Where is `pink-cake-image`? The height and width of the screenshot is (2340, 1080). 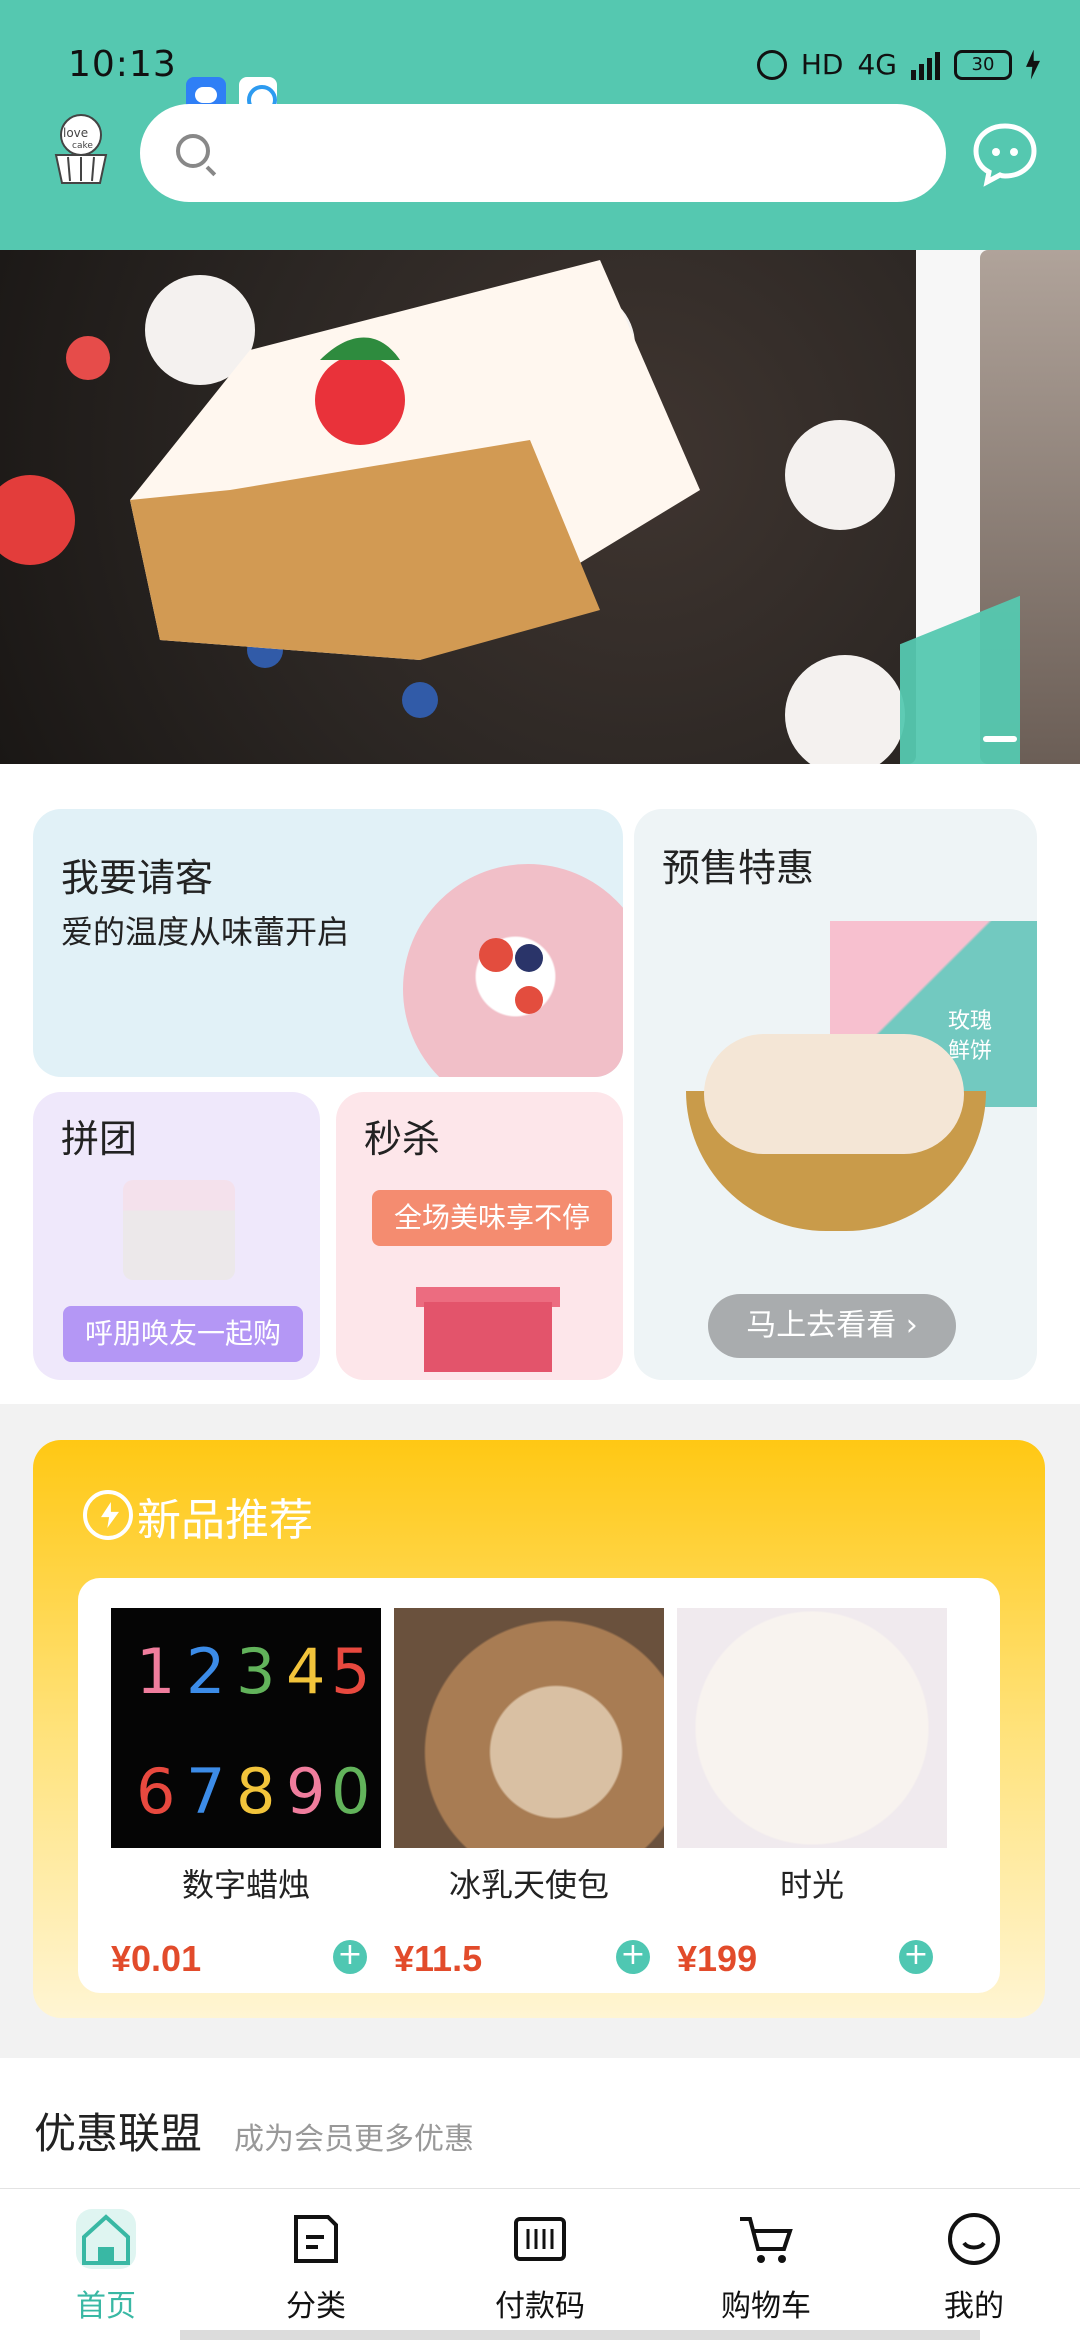
pink-cake-image is located at coordinates (513, 970).